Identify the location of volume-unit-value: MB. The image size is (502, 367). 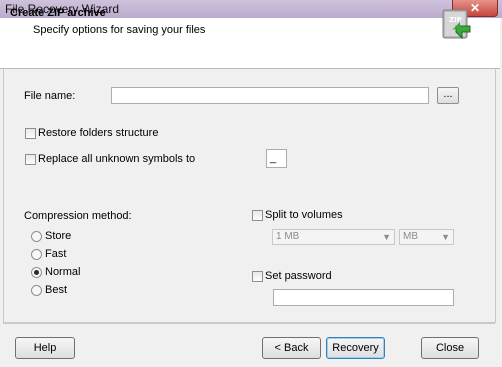
(410, 236).